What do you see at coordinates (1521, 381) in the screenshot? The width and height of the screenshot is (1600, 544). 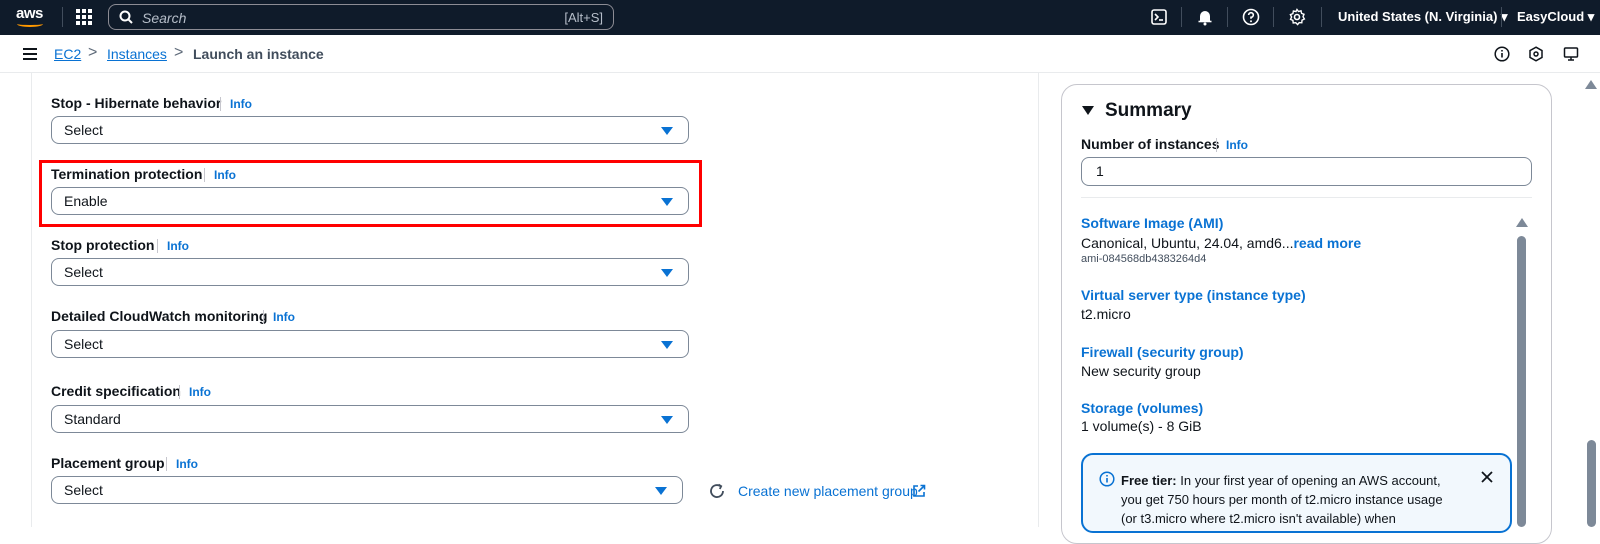 I see `inner-scrollbar` at bounding box center [1521, 381].